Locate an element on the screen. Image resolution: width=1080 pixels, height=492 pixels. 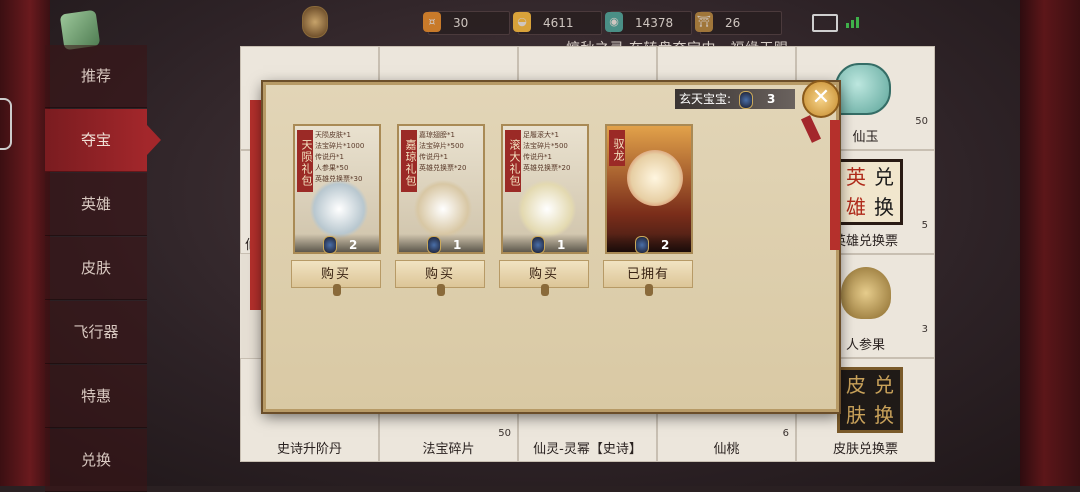
card-art: 驭龙 2 is located at coordinates (649, 189).